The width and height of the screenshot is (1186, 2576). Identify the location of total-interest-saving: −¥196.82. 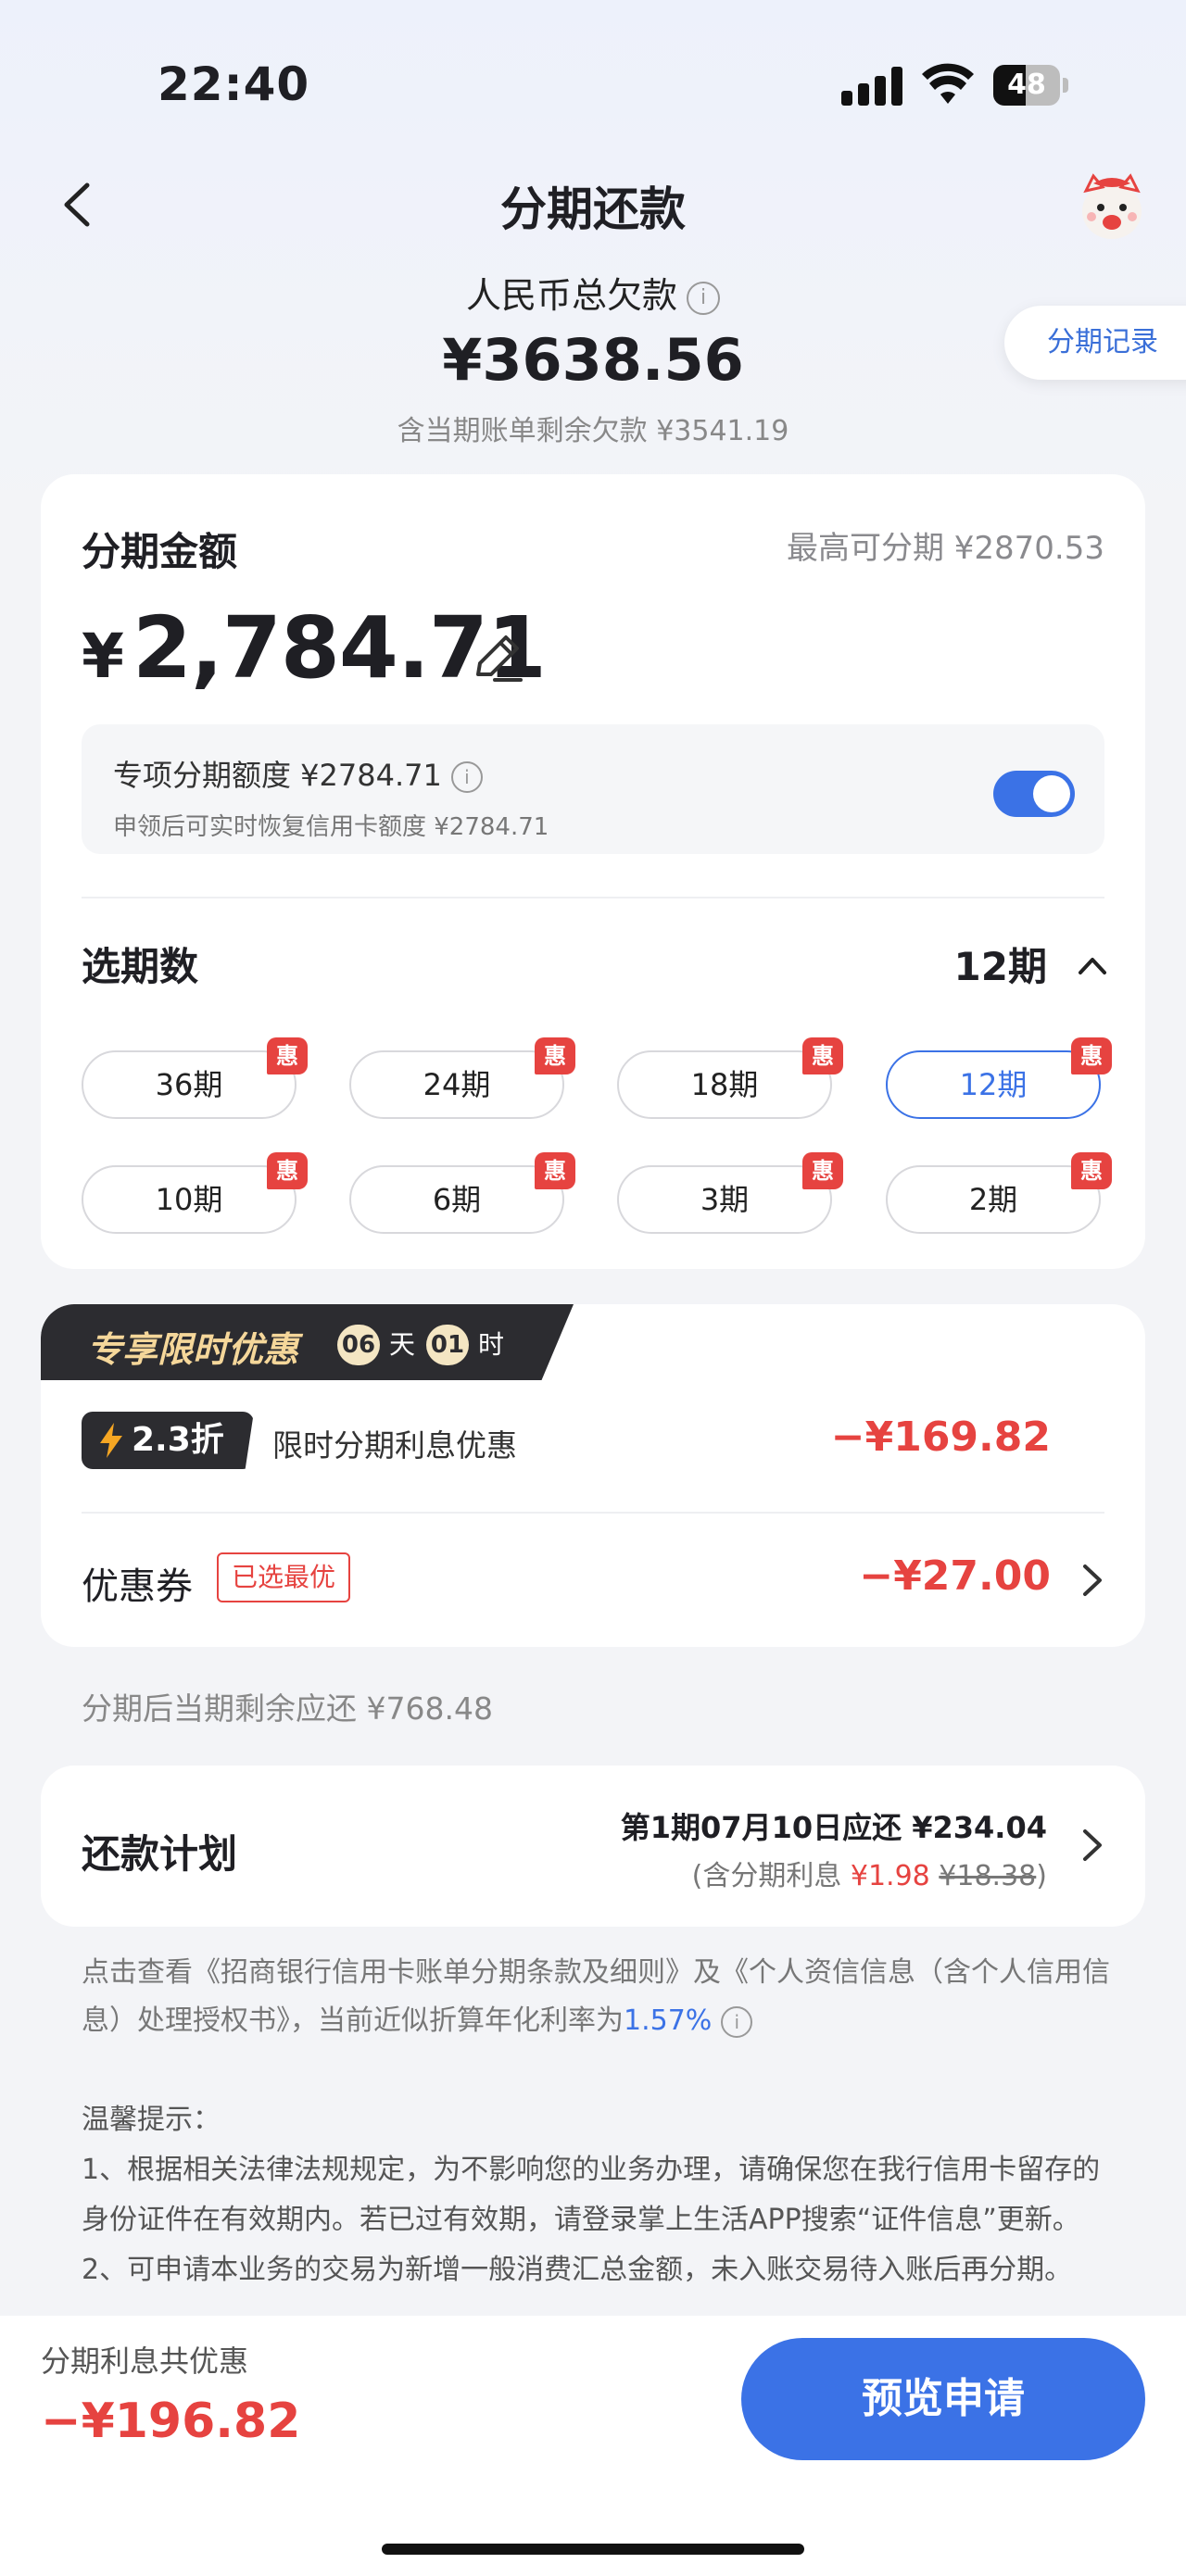
(171, 2421).